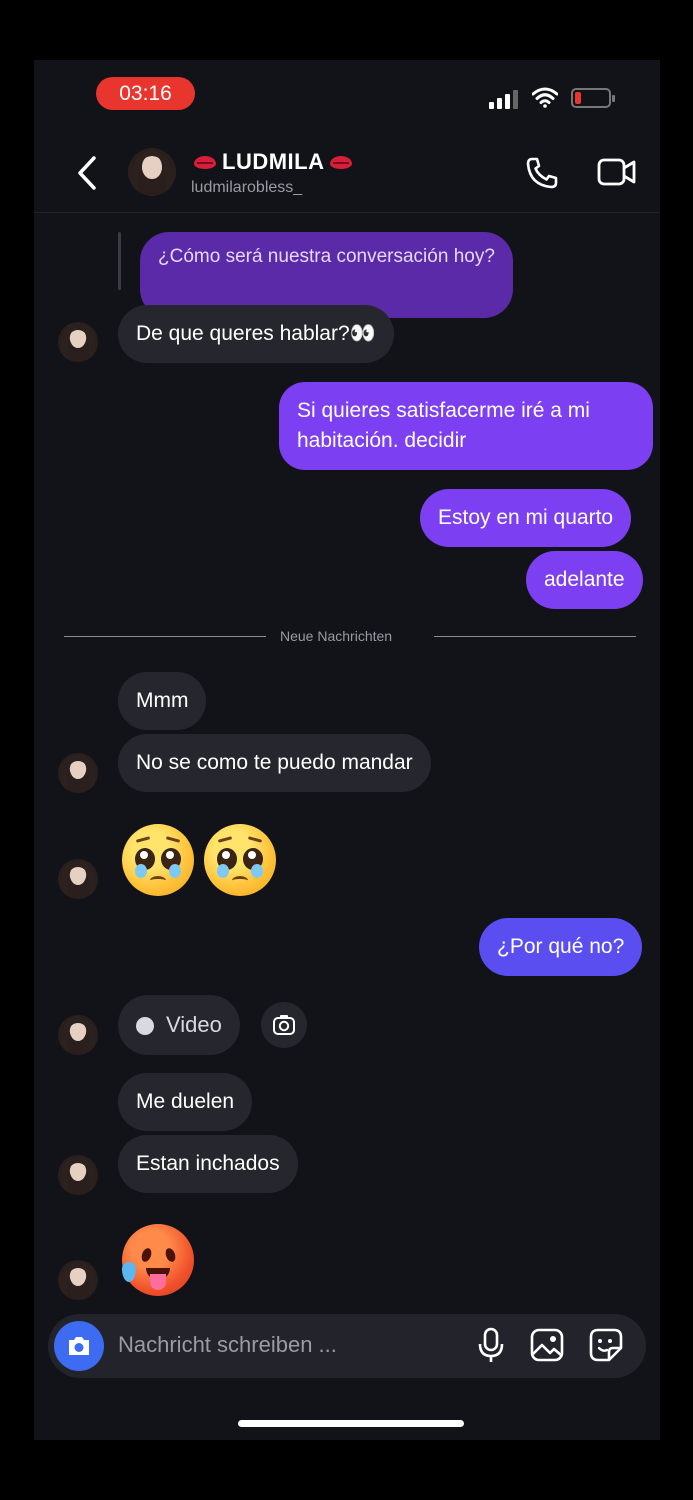 This screenshot has width=693, height=1500. I want to click on back-chevron-icon, so click(87, 173).